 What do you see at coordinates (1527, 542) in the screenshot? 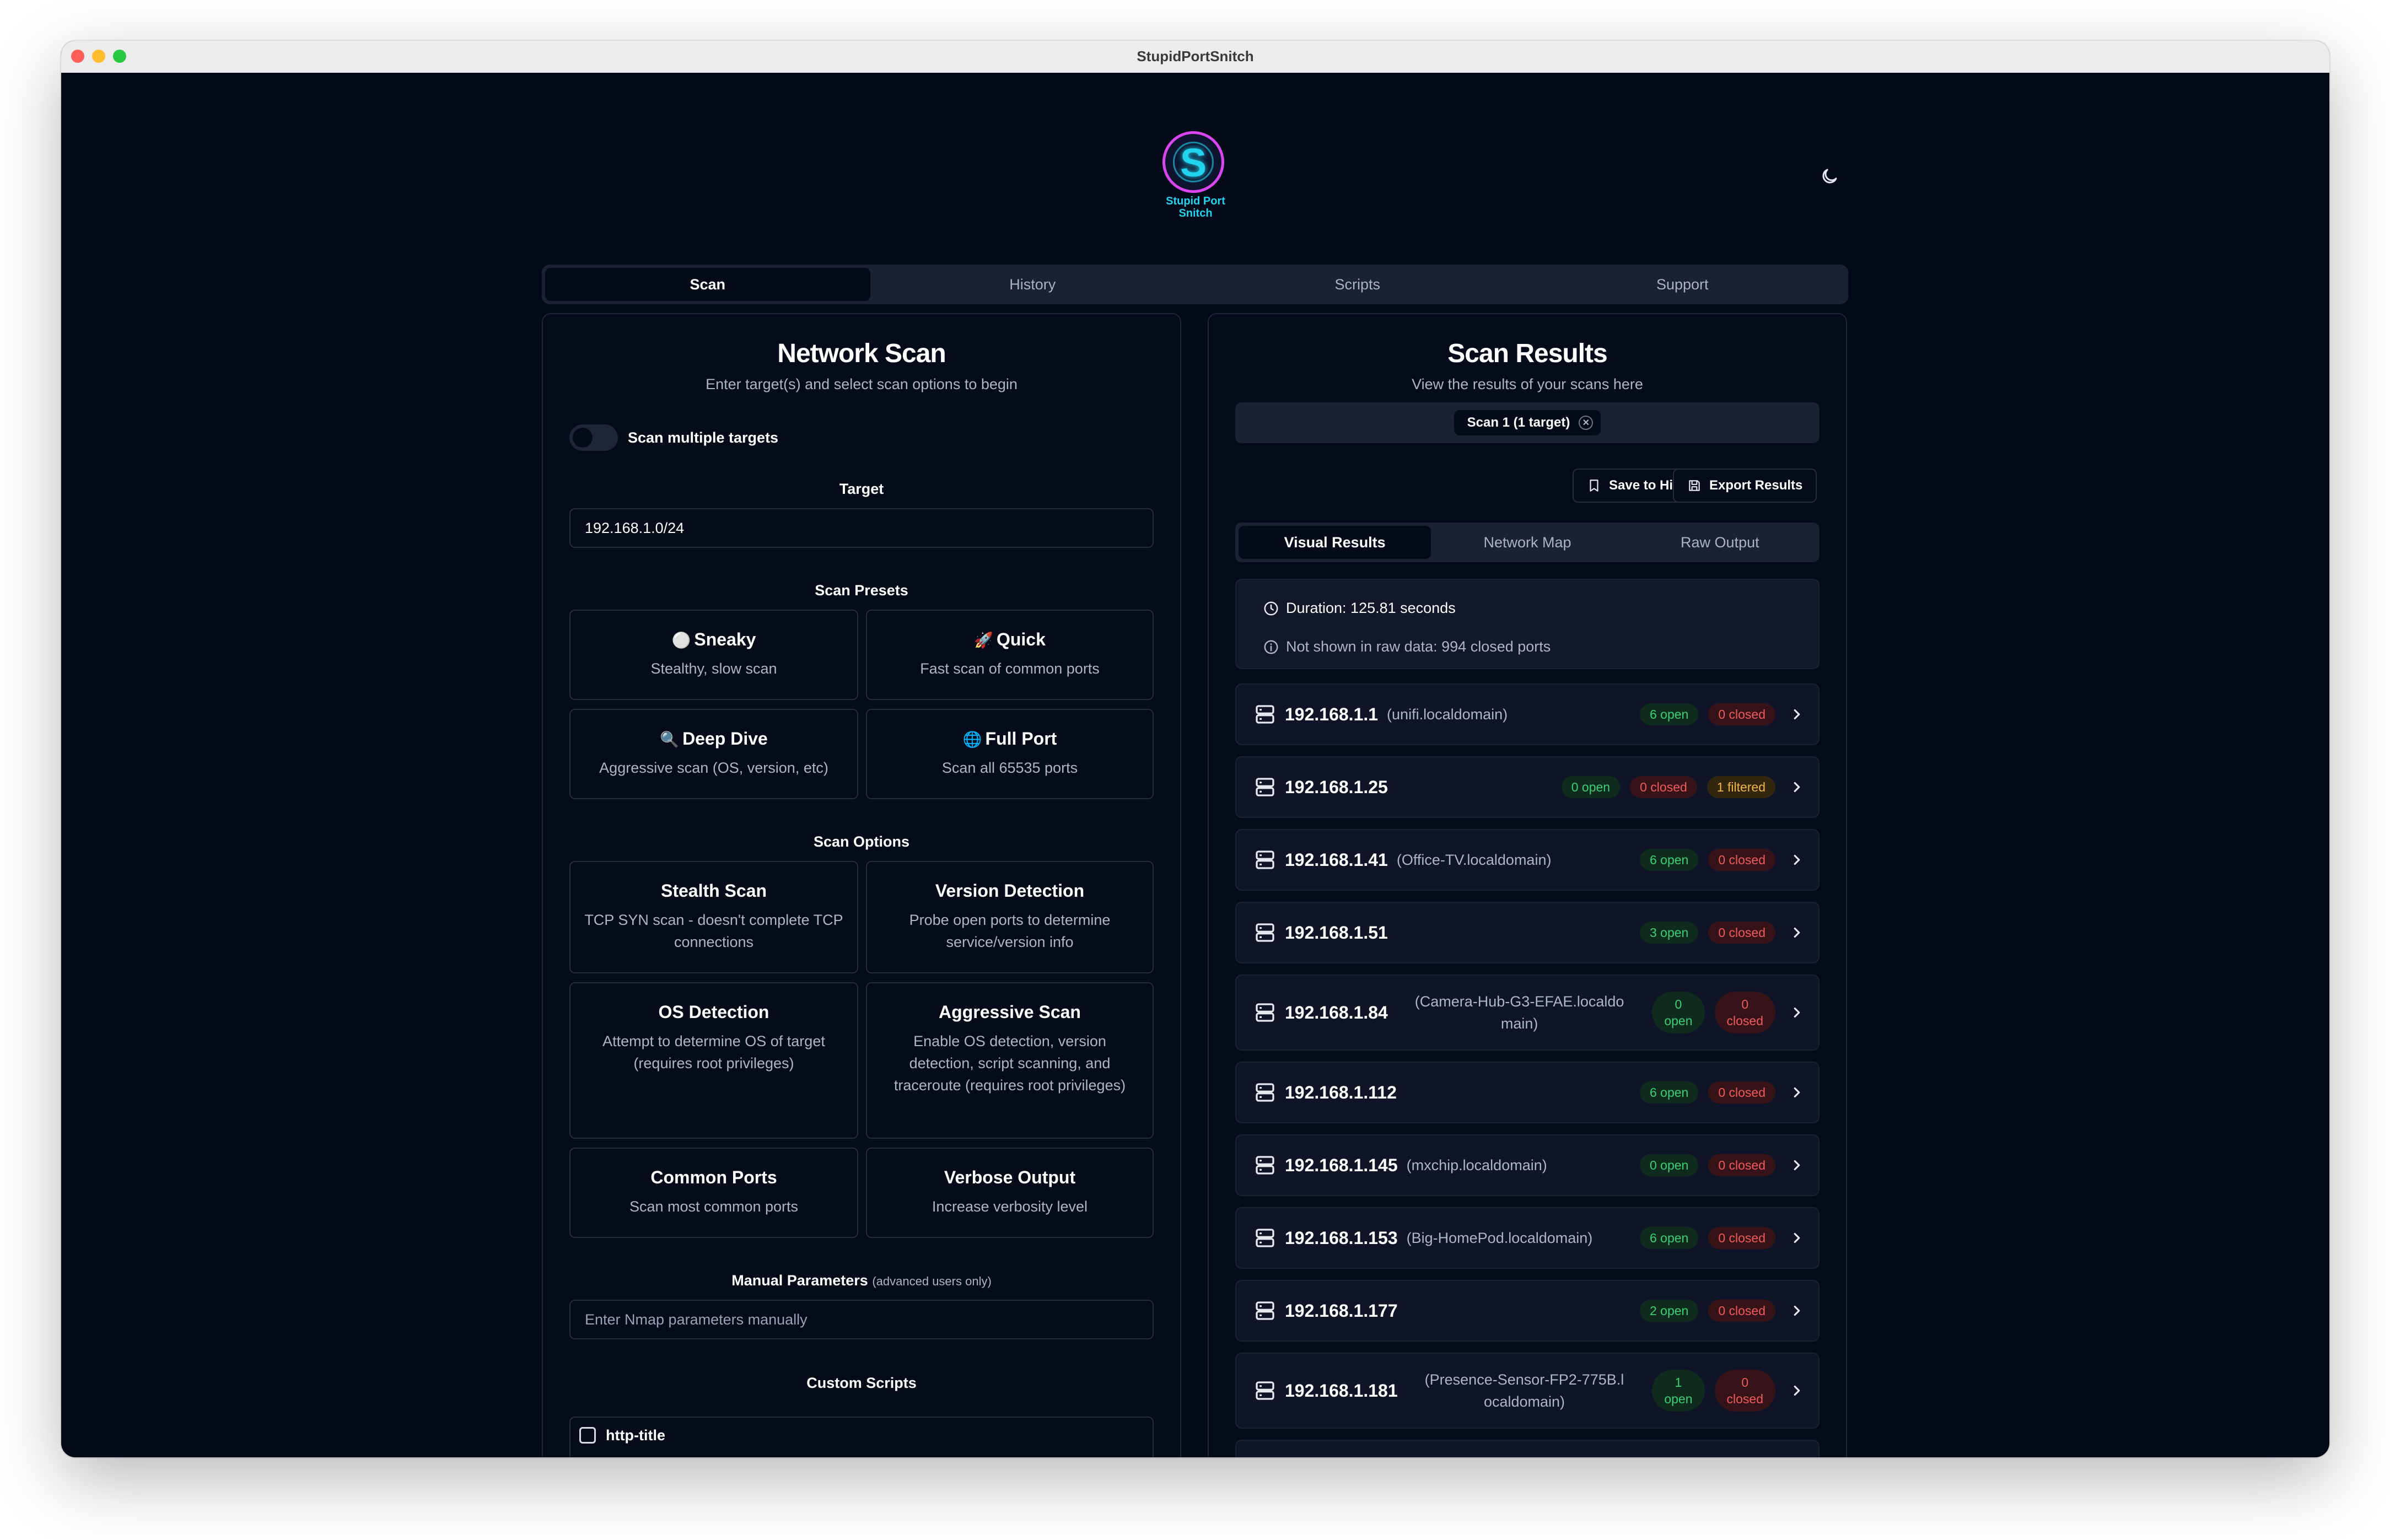
I see `tab-network-map: Network Map` at bounding box center [1527, 542].